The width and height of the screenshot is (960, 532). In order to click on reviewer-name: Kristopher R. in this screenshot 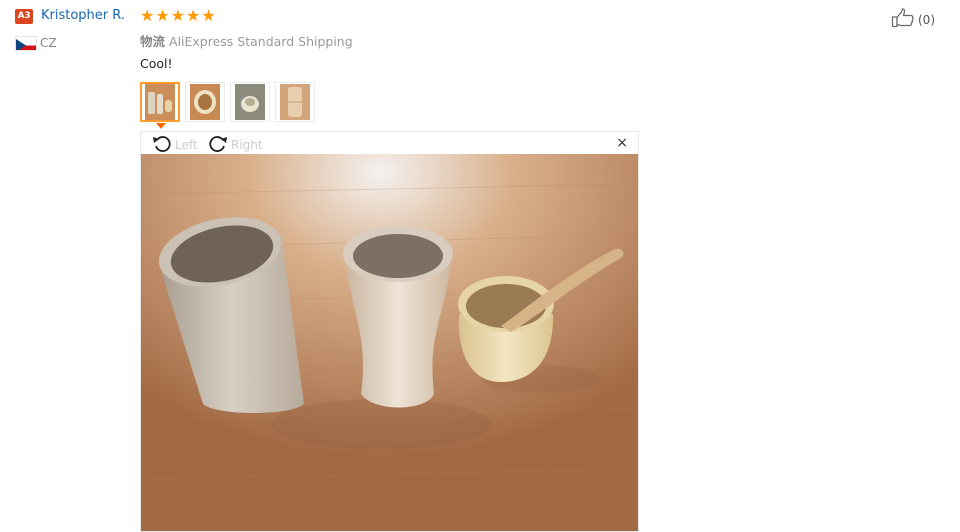, I will do `click(83, 15)`.